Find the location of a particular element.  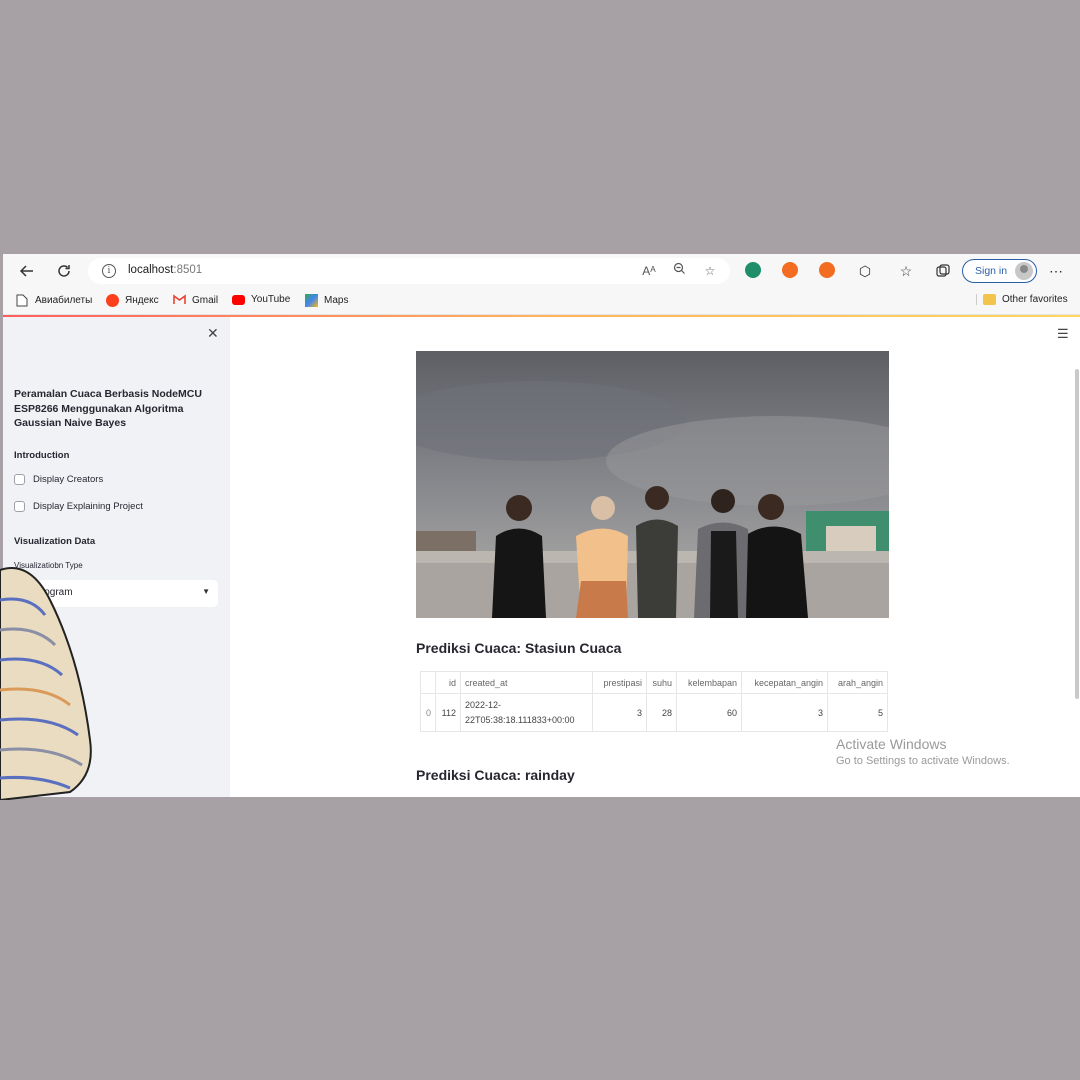

reload-icon is located at coordinates (64, 271).